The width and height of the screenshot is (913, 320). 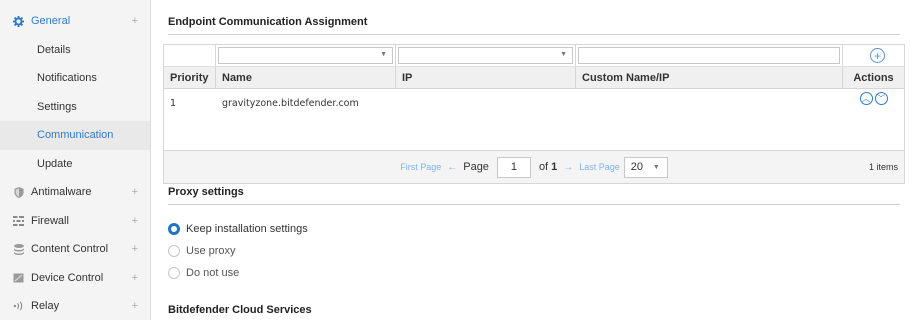 What do you see at coordinates (18, 306) in the screenshot?
I see `relay-icon` at bounding box center [18, 306].